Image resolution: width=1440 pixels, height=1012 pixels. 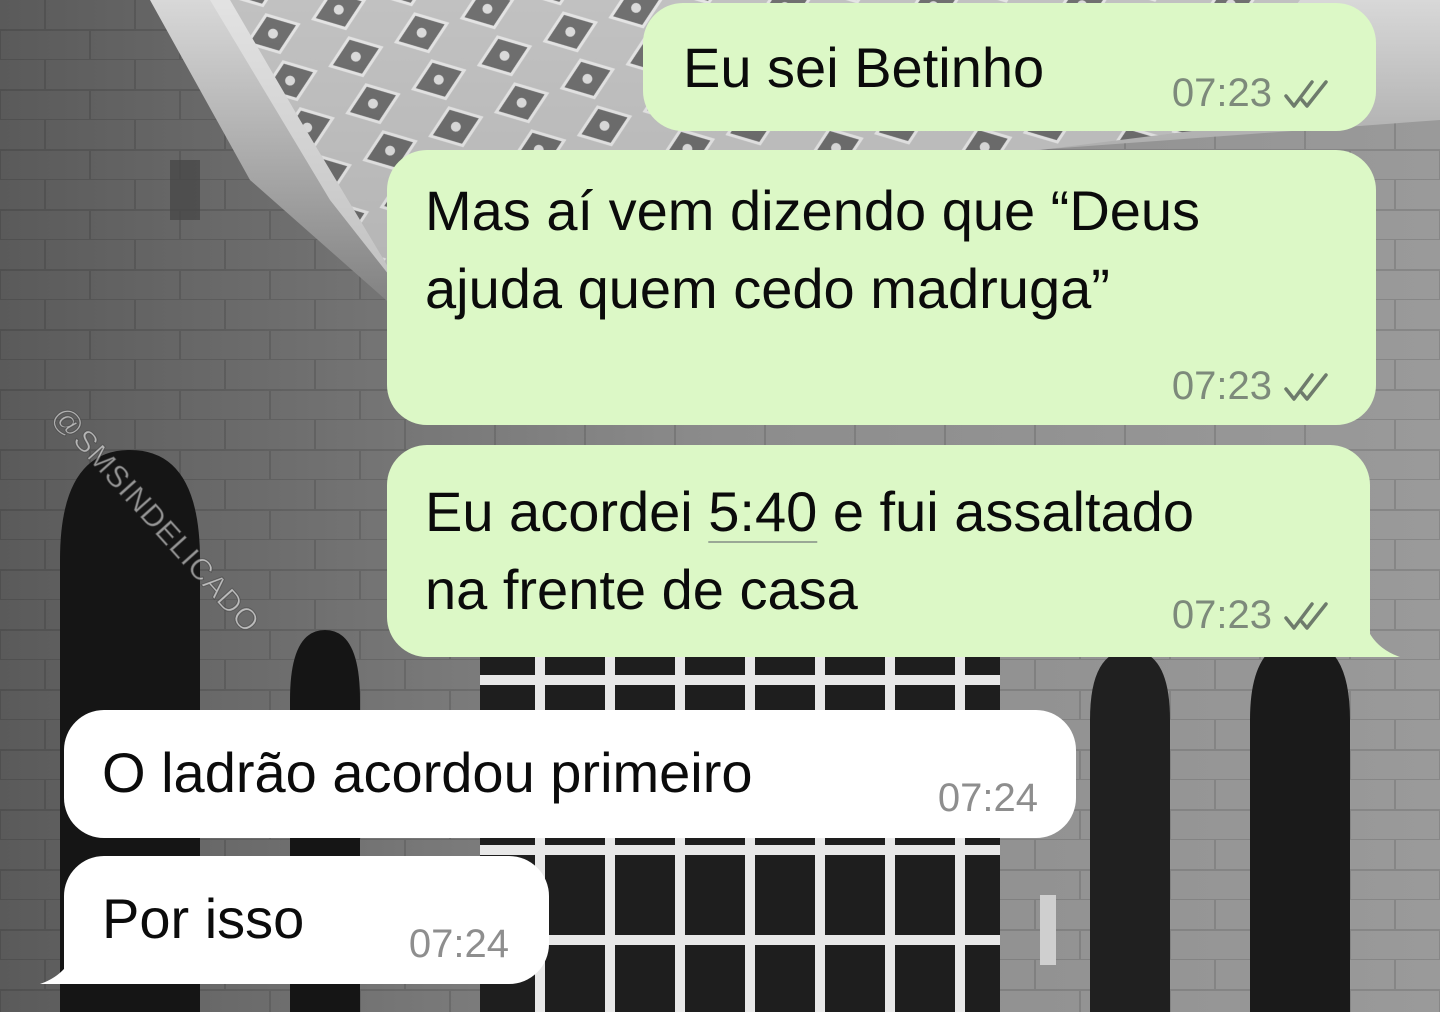 What do you see at coordinates (813, 210) in the screenshot?
I see `message-text-line: Mas aí vem dizendo que “Deus` at bounding box center [813, 210].